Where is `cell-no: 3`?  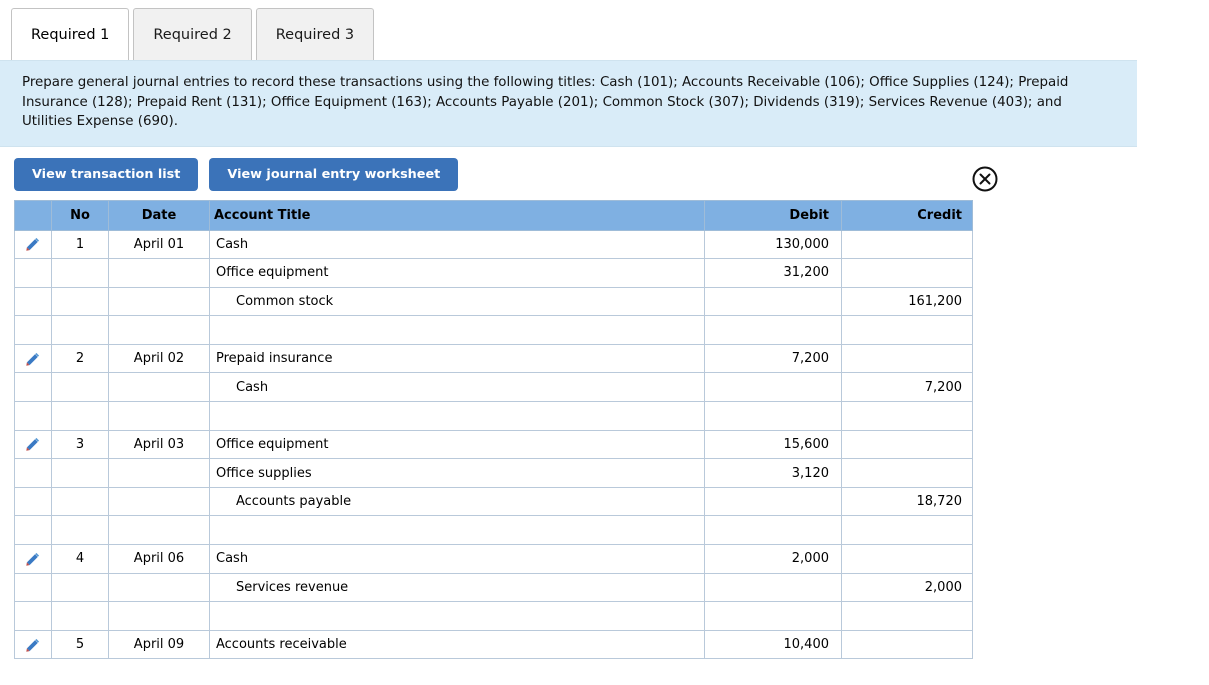 cell-no: 3 is located at coordinates (80, 444).